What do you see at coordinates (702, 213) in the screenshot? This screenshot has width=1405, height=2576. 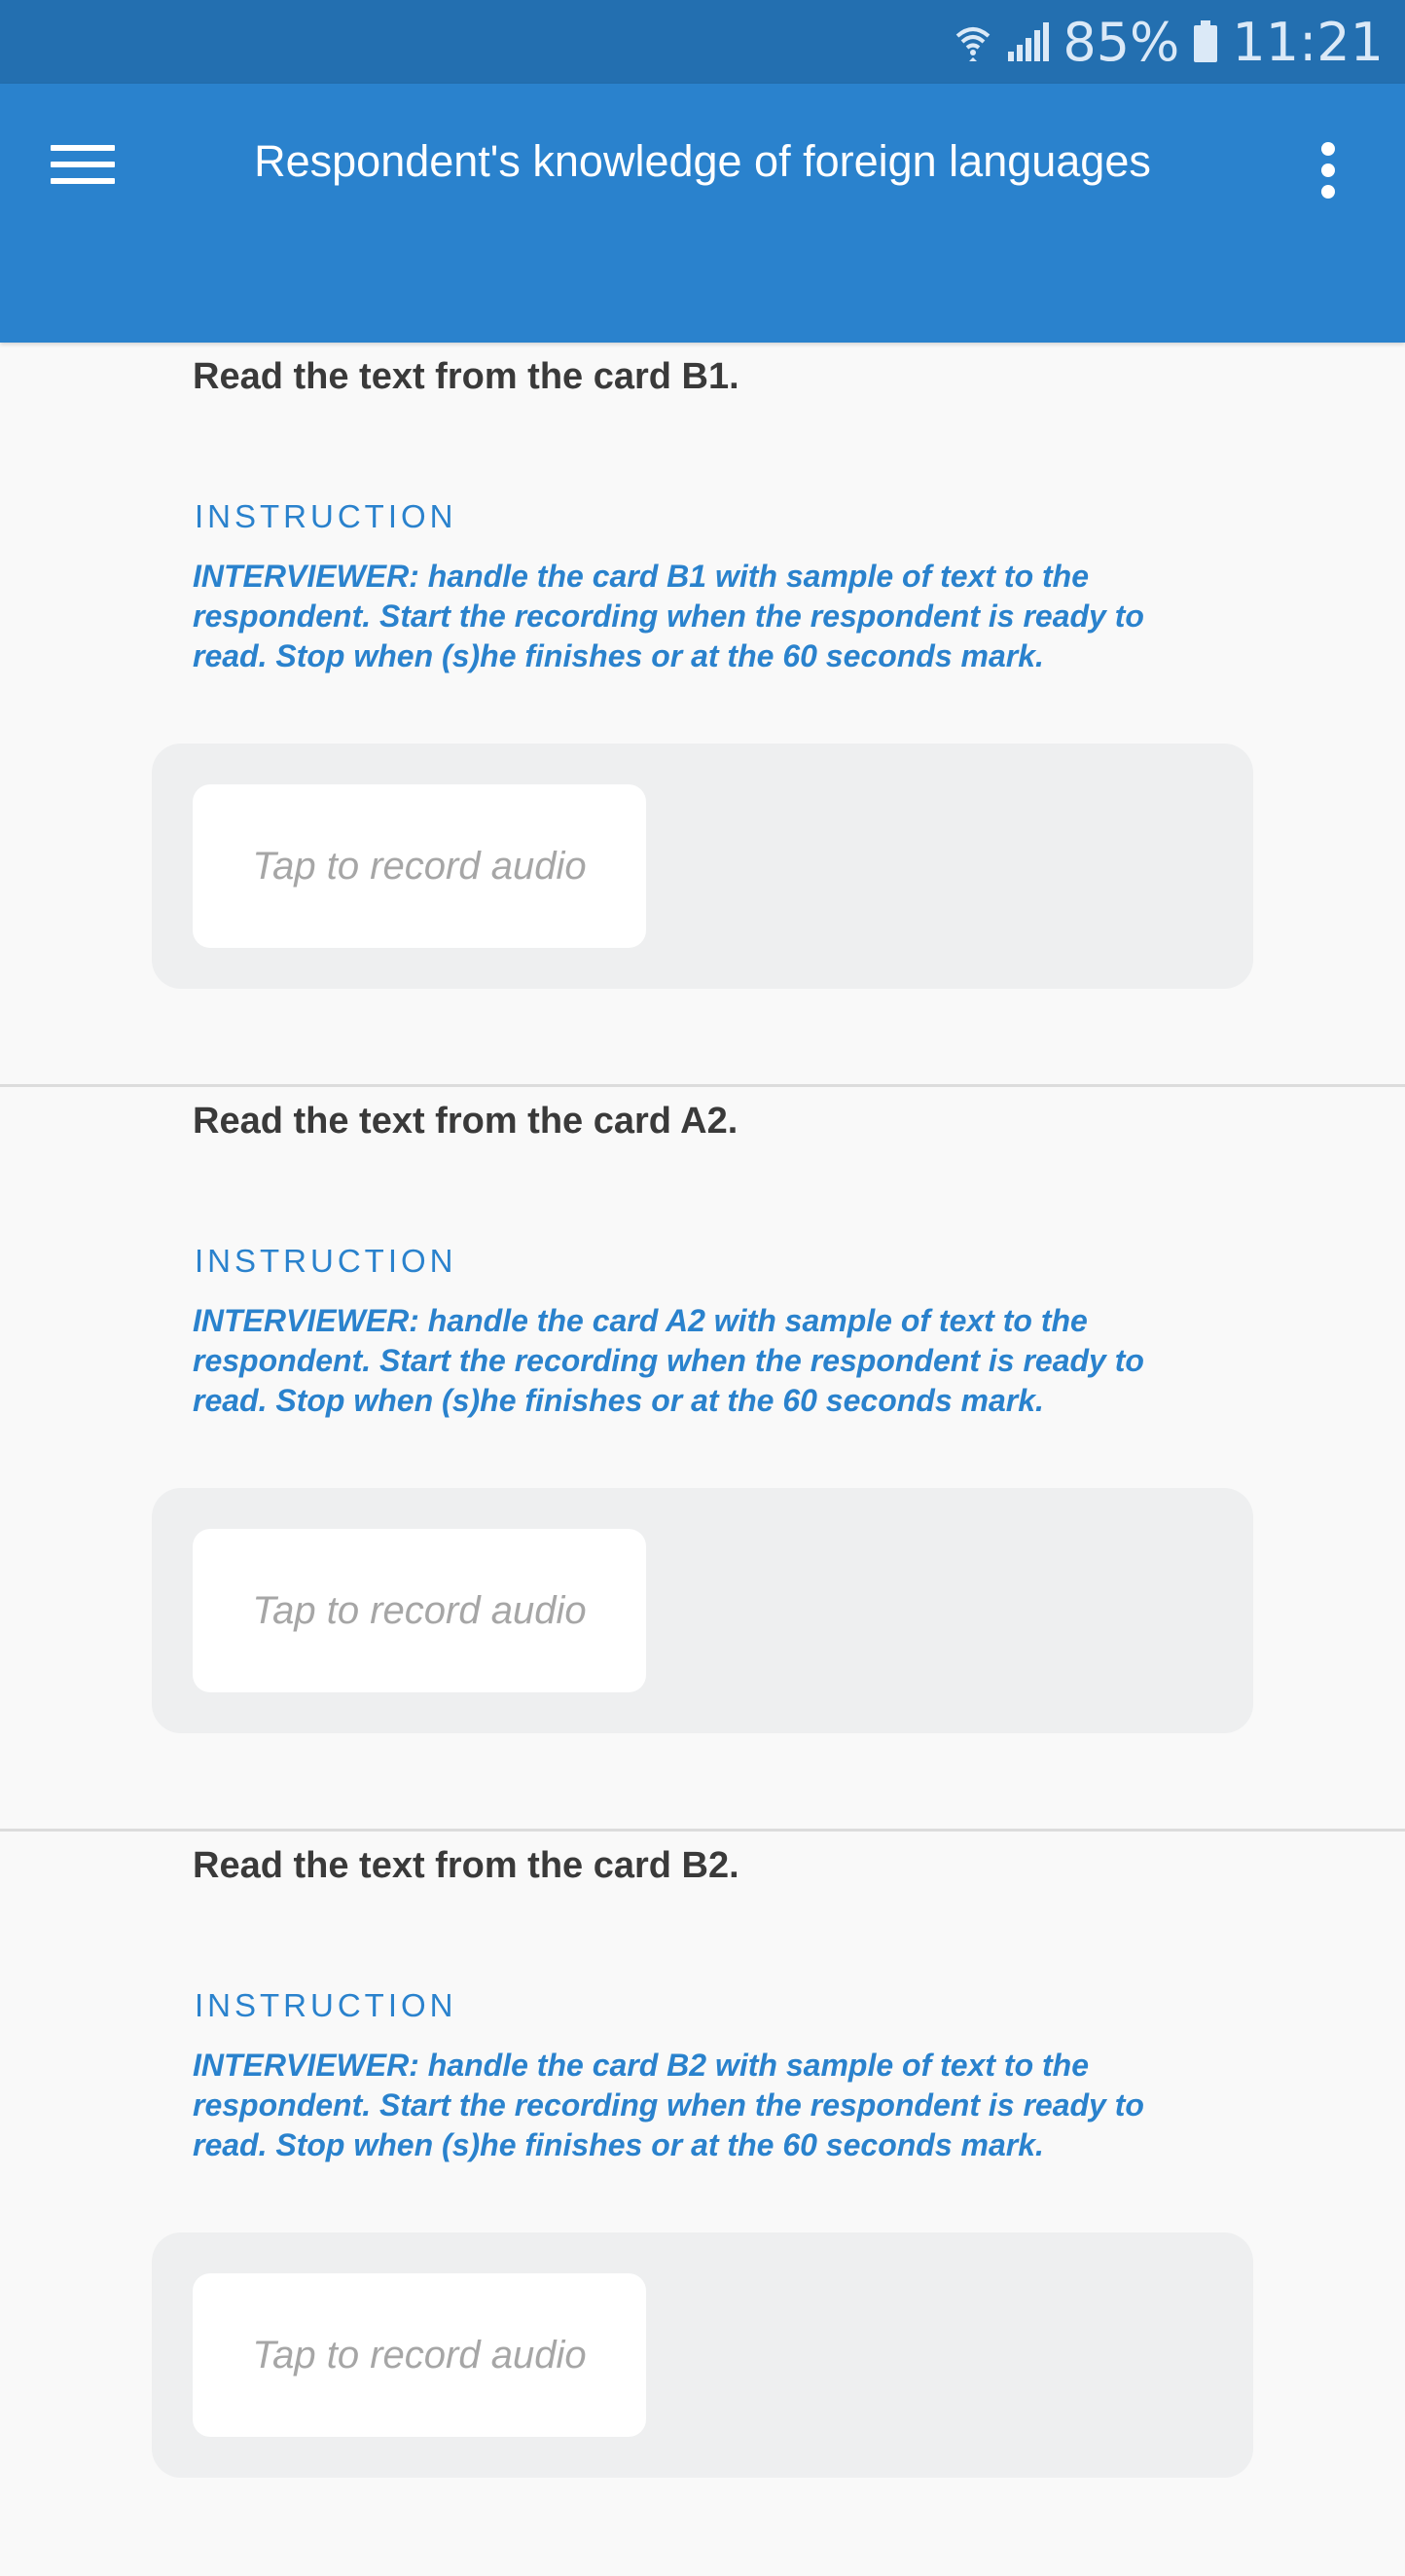 I see `app-bar` at bounding box center [702, 213].